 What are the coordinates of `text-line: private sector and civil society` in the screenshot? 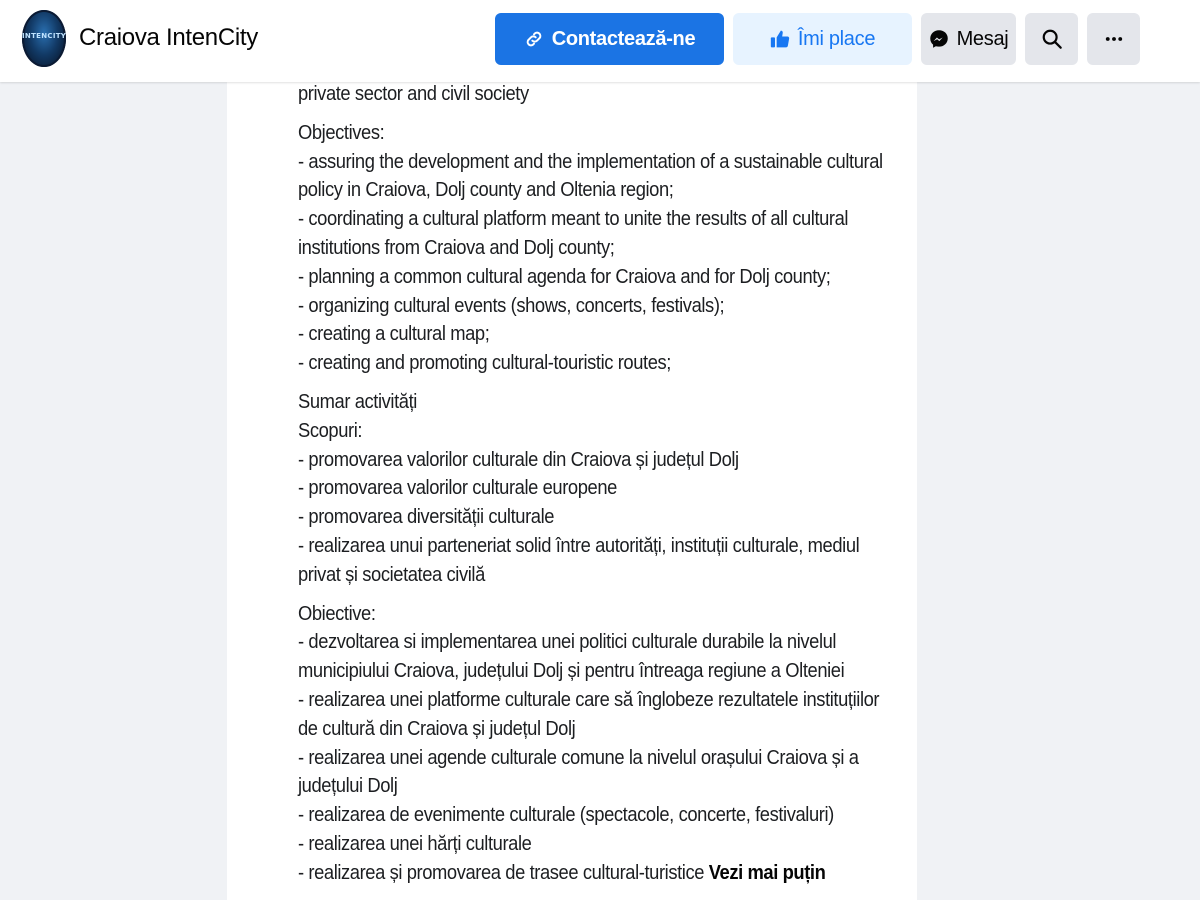 It's located at (413, 94).